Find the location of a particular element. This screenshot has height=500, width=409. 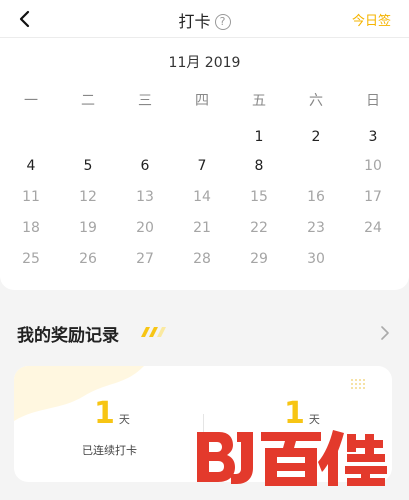

calendar-day: 17 is located at coordinates (373, 197).